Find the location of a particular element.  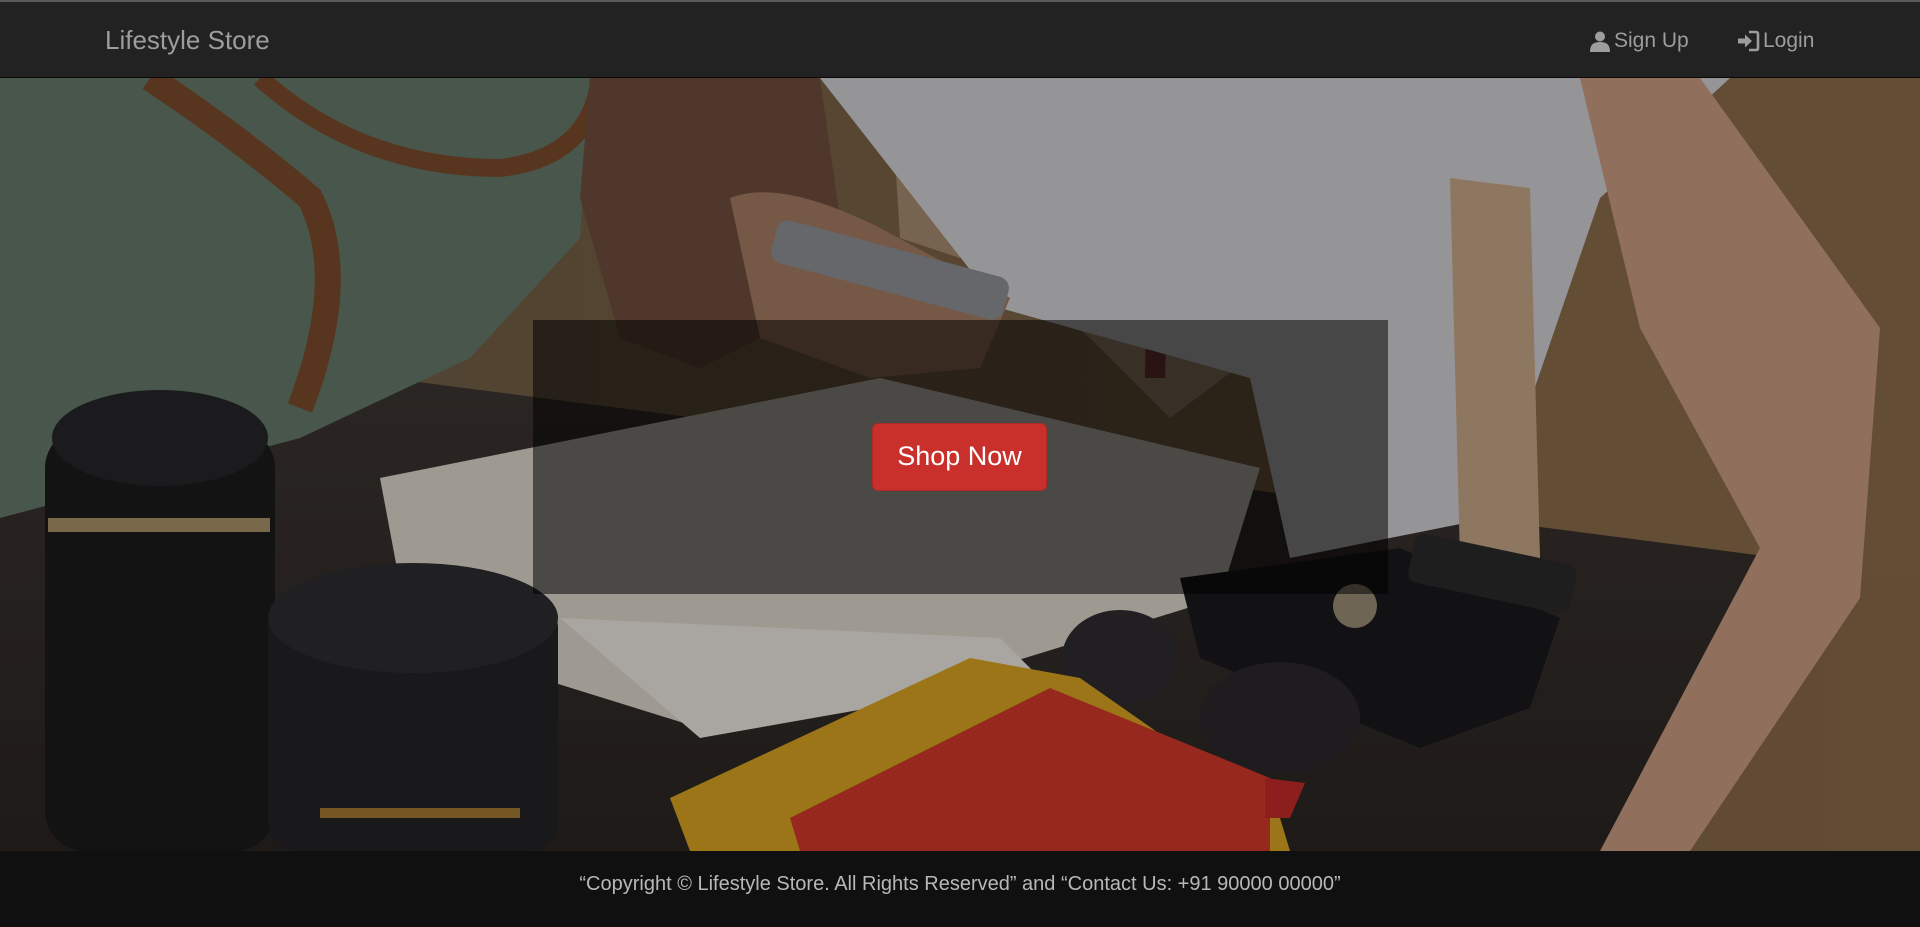

login-icon is located at coordinates (1748, 41).